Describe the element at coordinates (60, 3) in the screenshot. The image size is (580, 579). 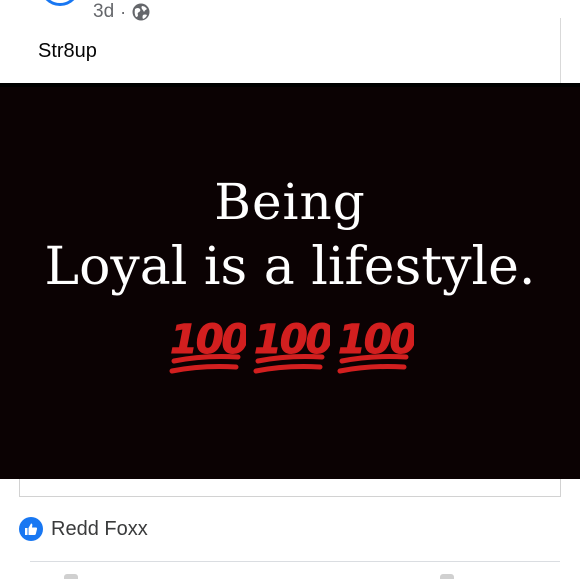
I see `author-avatar` at that location.